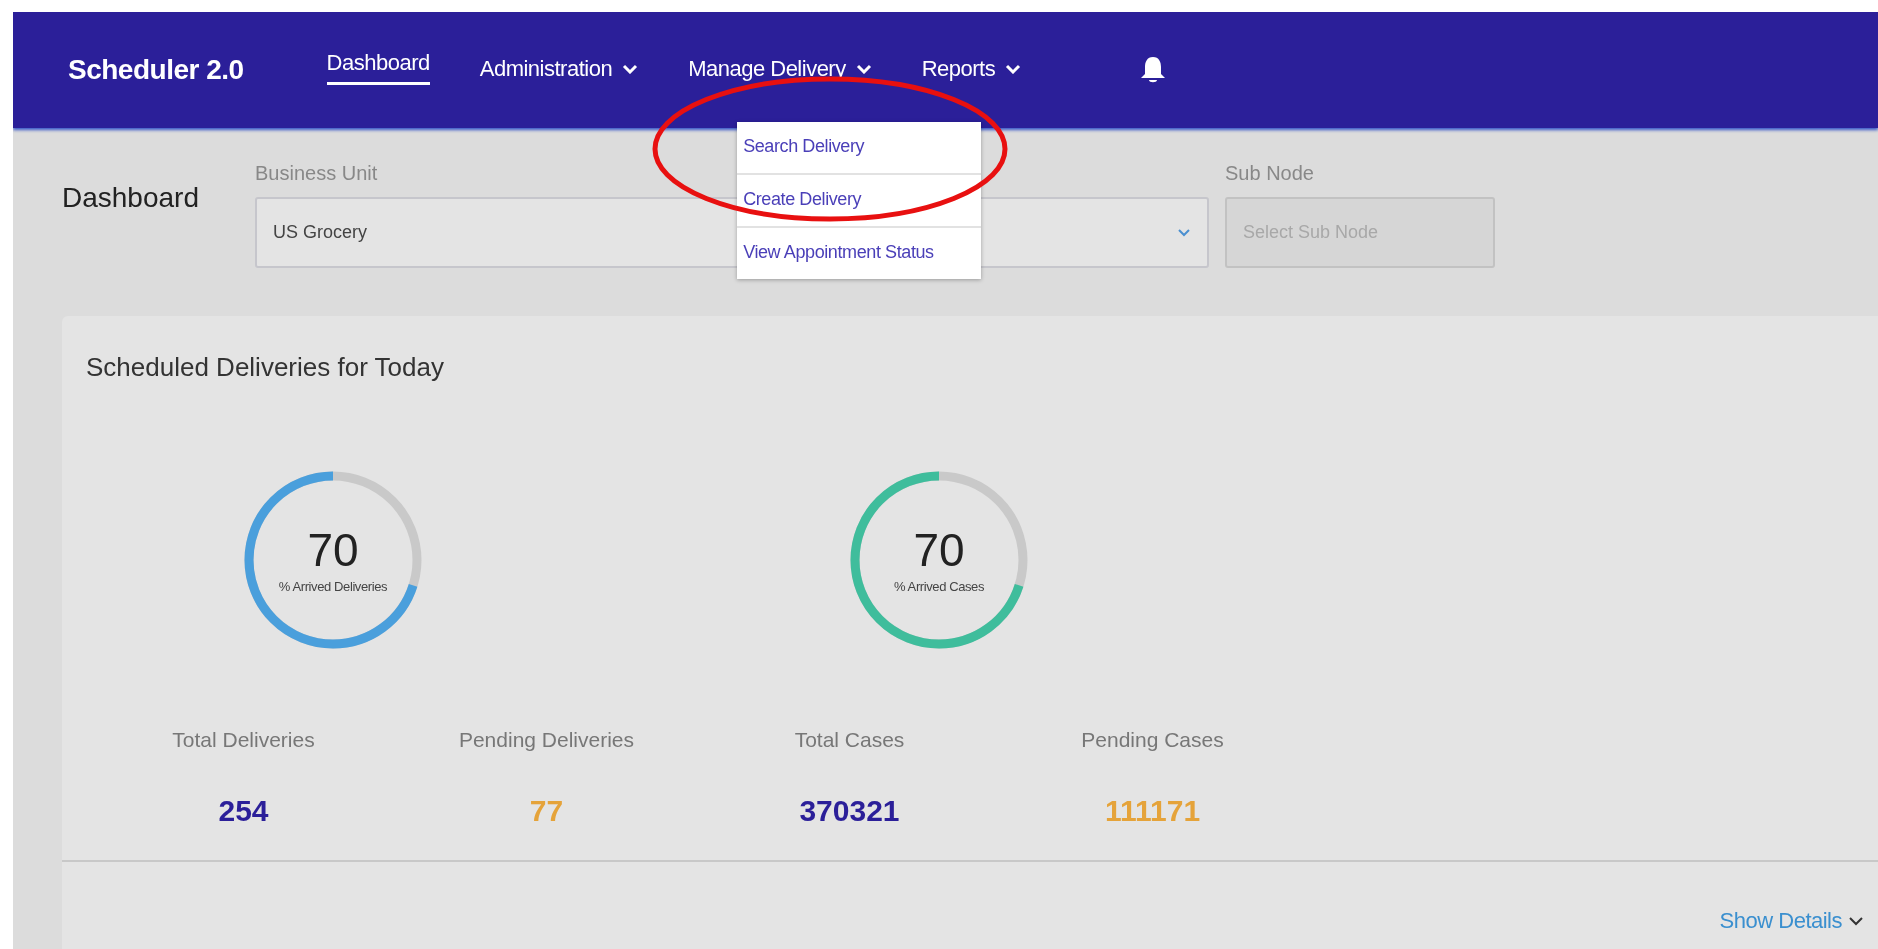  What do you see at coordinates (378, 64) in the screenshot?
I see `nav-menu-item: Dashboard` at bounding box center [378, 64].